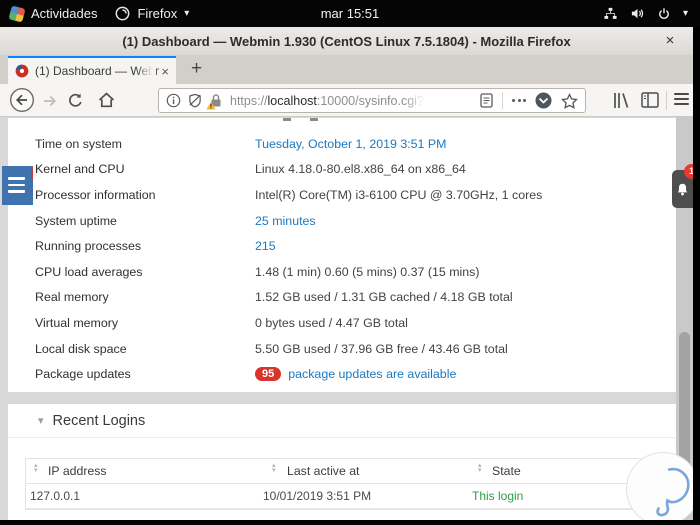  Describe the element at coordinates (165, 71) in the screenshot. I see `tab-close-icon: ×` at that location.